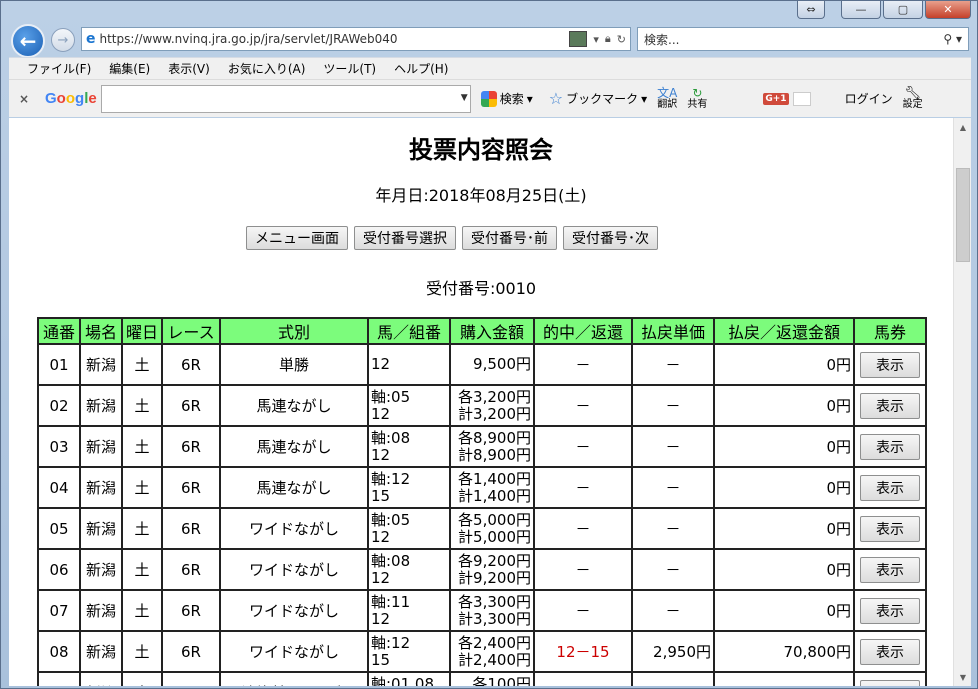  Describe the element at coordinates (492, 405) in the screenshot. I see `cell-amount: 各3,200円 計3,200円` at that location.